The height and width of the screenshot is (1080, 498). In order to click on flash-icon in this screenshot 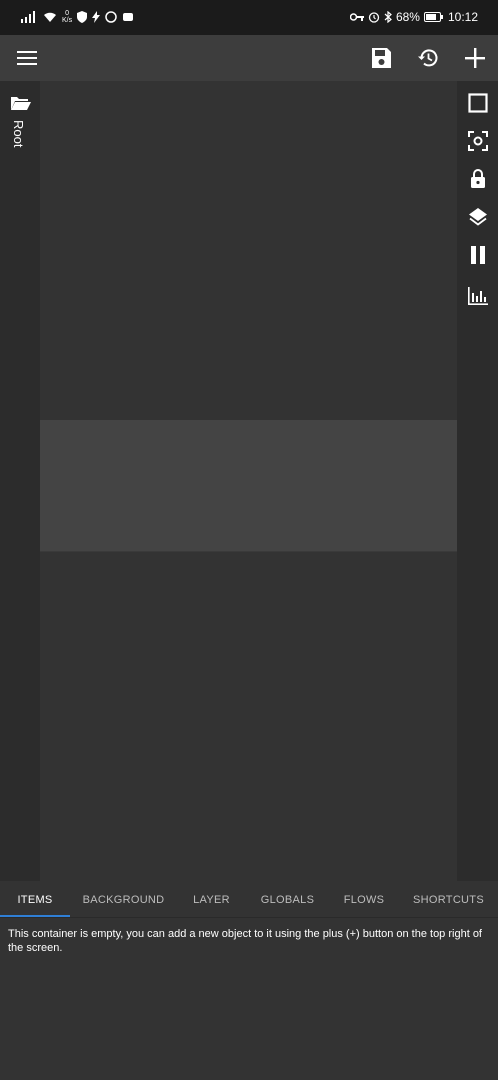, I will do `click(96, 17)`.